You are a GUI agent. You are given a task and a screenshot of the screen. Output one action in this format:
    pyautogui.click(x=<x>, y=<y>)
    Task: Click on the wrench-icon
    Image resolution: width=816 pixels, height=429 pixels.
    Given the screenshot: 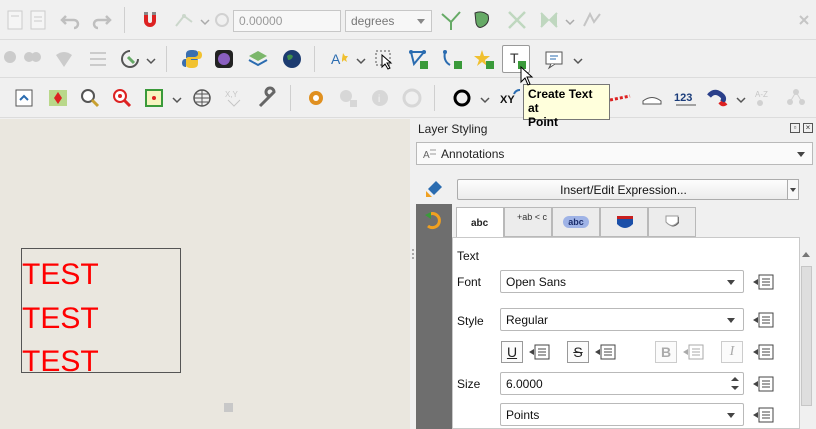 What is the action you would take?
    pyautogui.click(x=268, y=98)
    